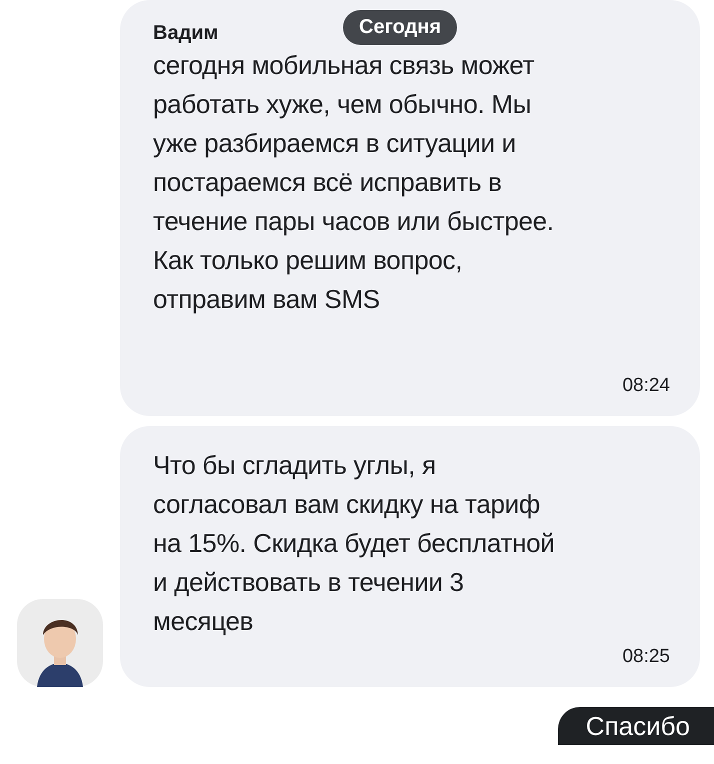 This screenshot has height=764, width=714. I want to click on message-time: 08:24, so click(645, 386).